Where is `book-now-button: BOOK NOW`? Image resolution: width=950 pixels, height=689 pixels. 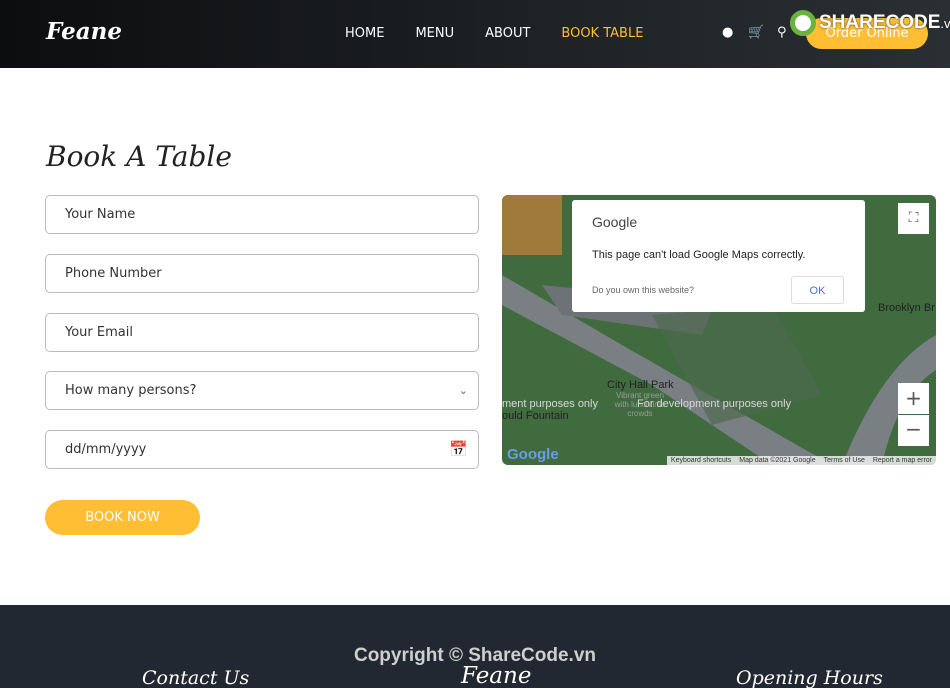 book-now-button: BOOK NOW is located at coordinates (122, 517).